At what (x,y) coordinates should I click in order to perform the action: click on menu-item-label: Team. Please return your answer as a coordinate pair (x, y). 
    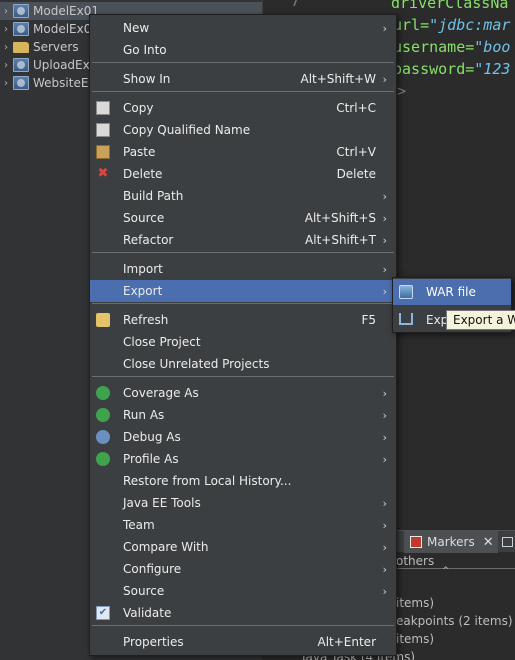
    Looking at the image, I should click on (139, 525).